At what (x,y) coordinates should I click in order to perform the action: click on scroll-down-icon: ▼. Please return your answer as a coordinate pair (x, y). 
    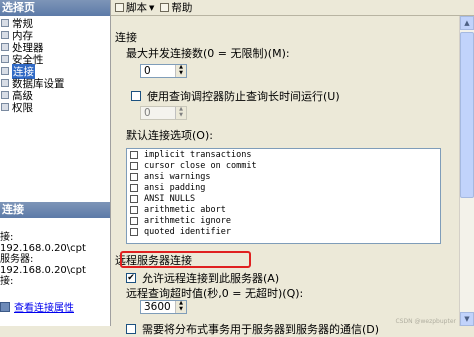
    Looking at the image, I should click on (467, 319).